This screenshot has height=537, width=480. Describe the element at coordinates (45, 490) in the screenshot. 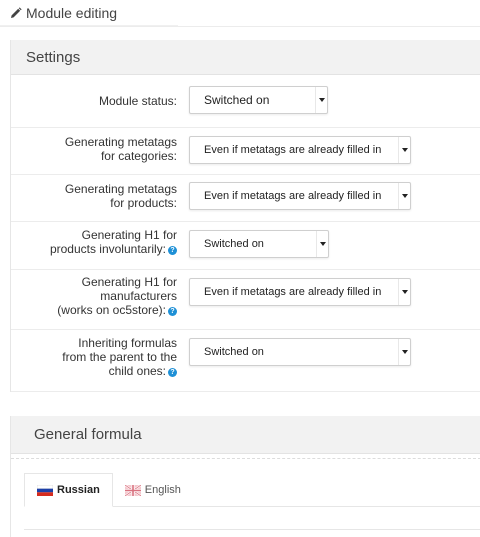

I see `russia-flag-icon` at that location.